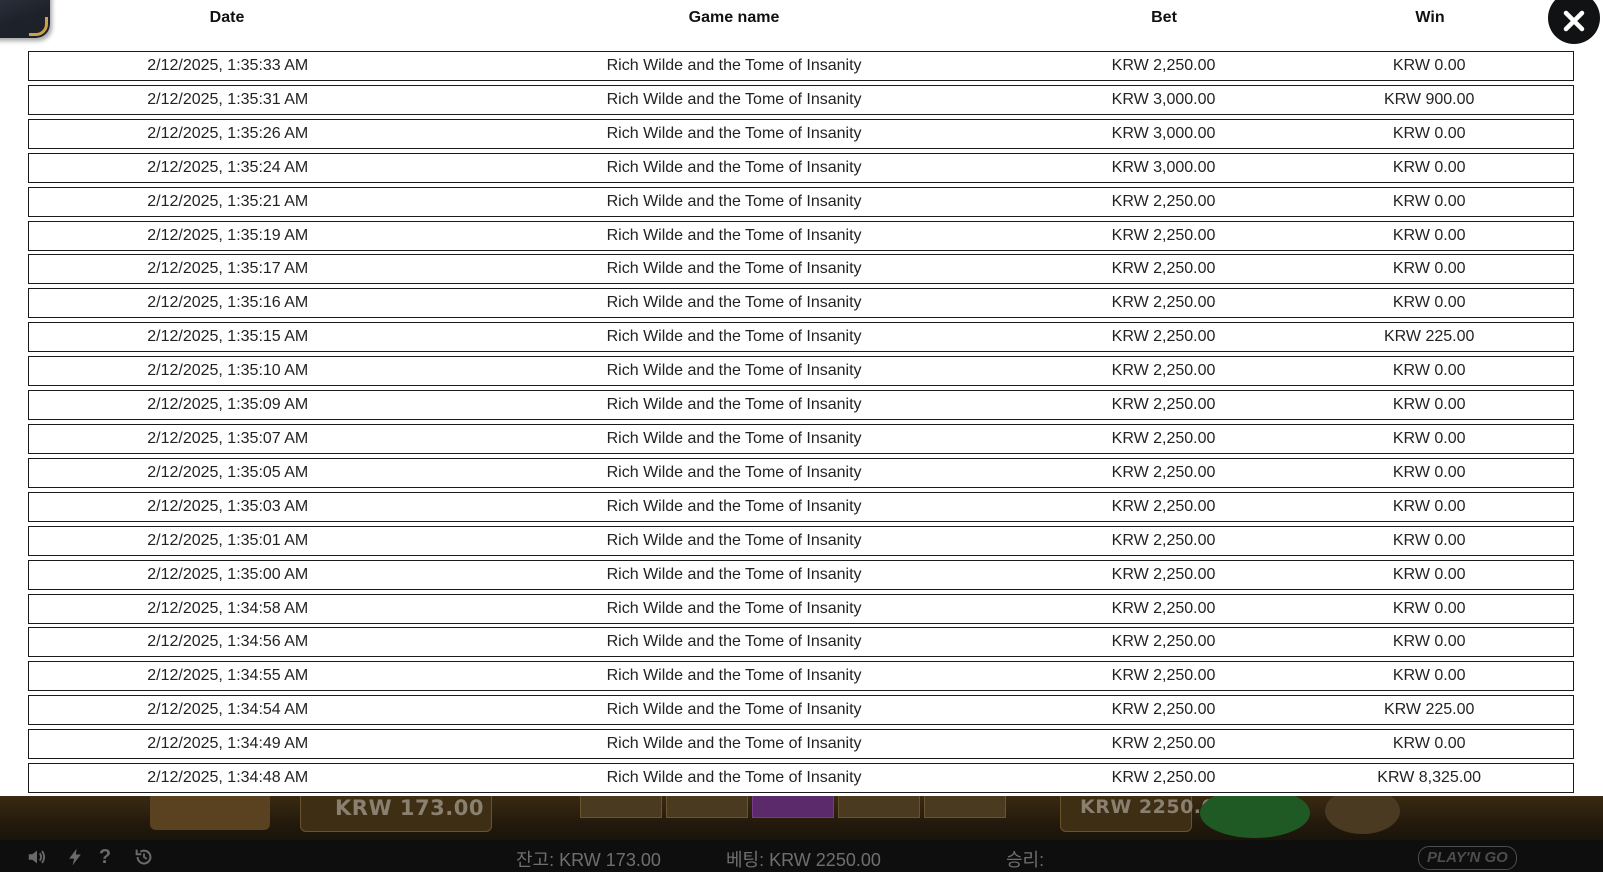 The height and width of the screenshot is (872, 1603). I want to click on column-header-date: Date, so click(227, 17).